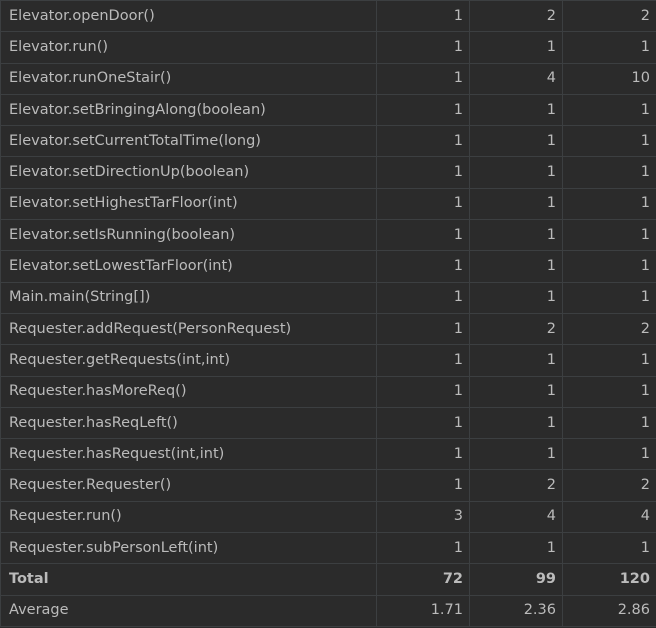 This screenshot has width=656, height=628. I want to click on method-name-cell: Elevator.setIsRunning(boolean), so click(188, 235).